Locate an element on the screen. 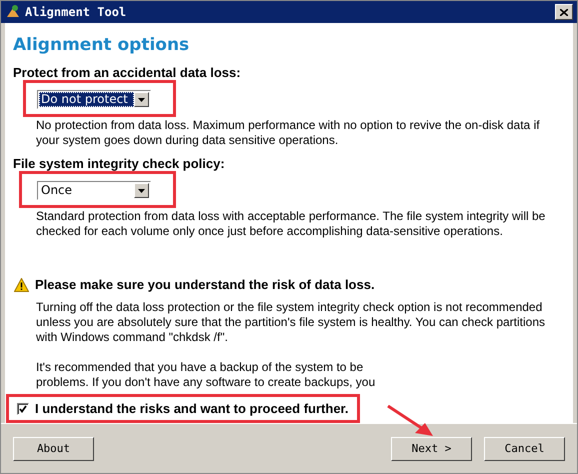  close-button is located at coordinates (564, 12).